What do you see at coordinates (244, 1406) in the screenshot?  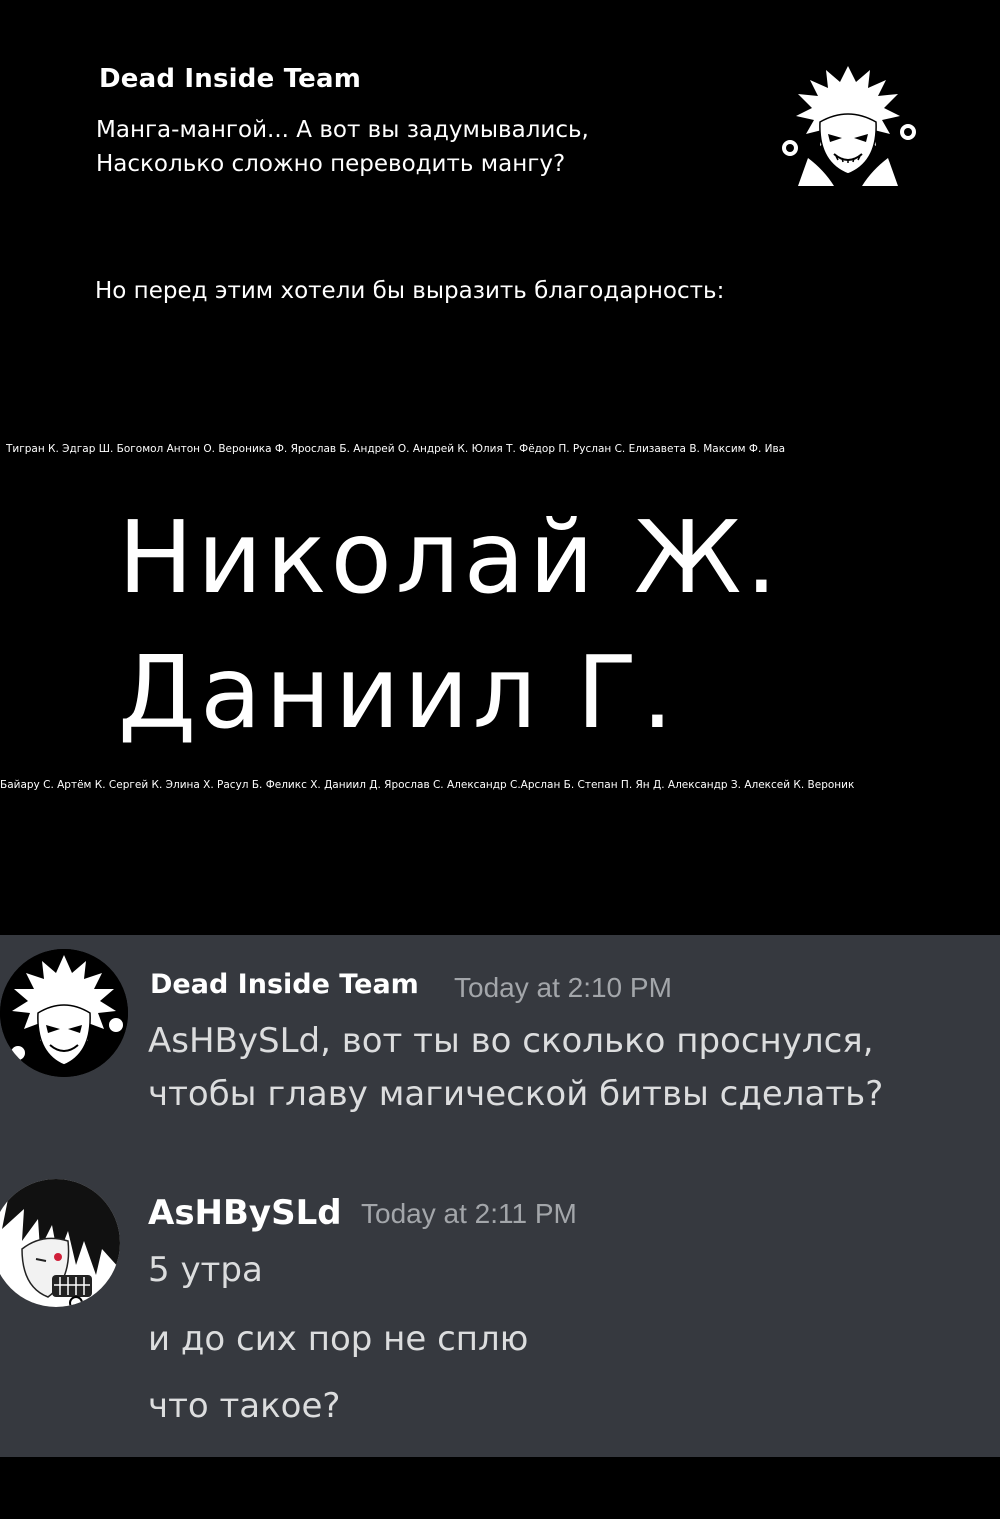 I see `message-text: что такое?` at bounding box center [244, 1406].